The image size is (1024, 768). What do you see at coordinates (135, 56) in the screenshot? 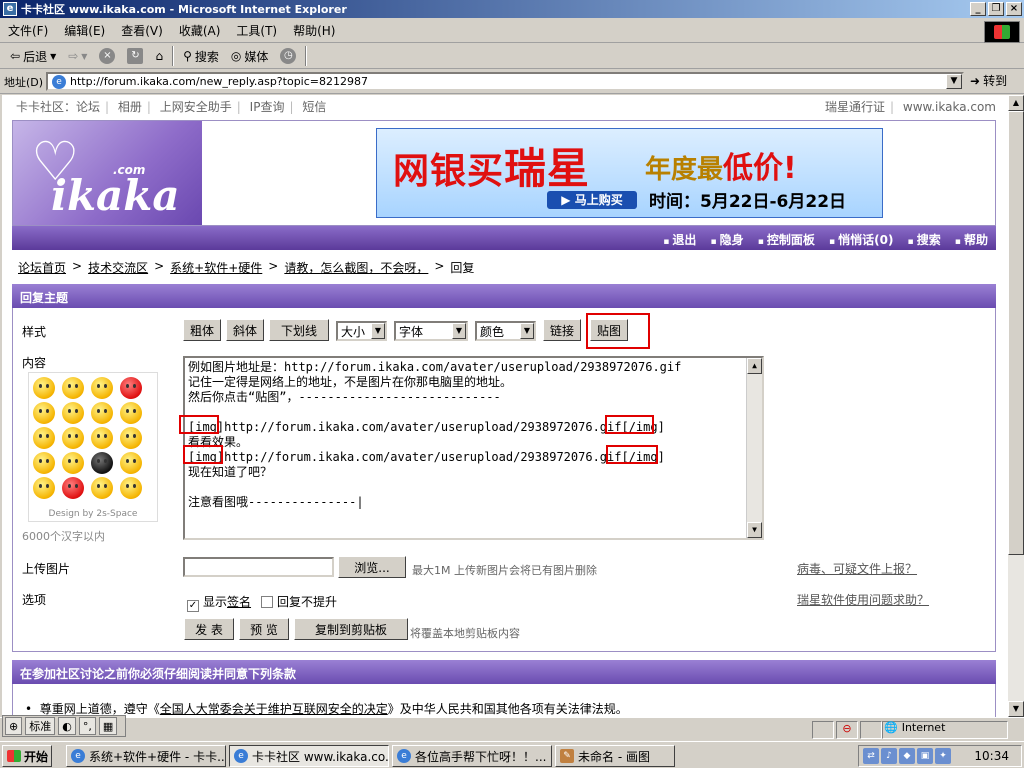
I see `refresh-button: ↻` at bounding box center [135, 56].